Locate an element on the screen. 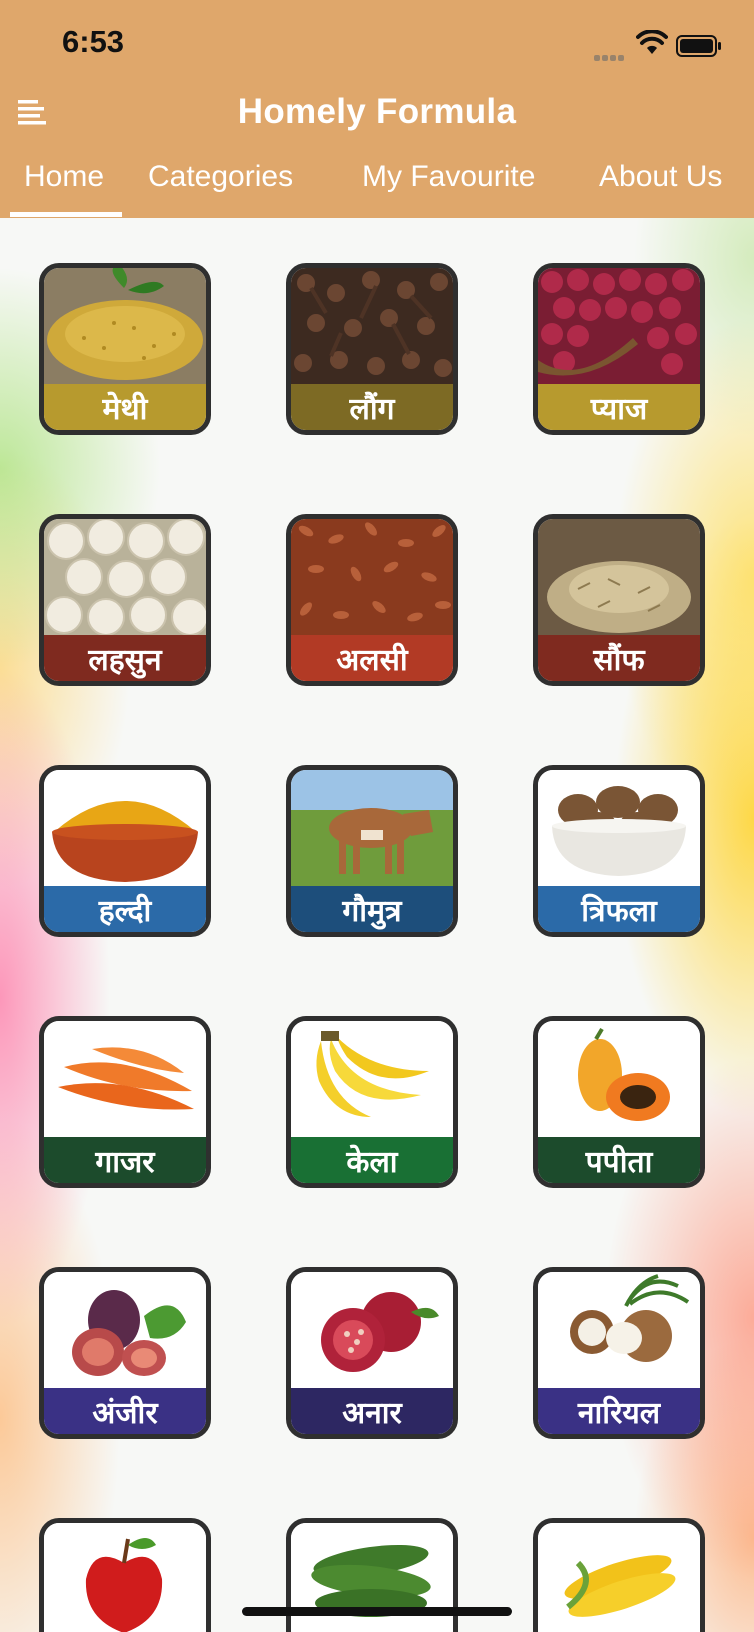 This screenshot has height=1632, width=754. tile-label: हल्दी is located at coordinates (125, 909).